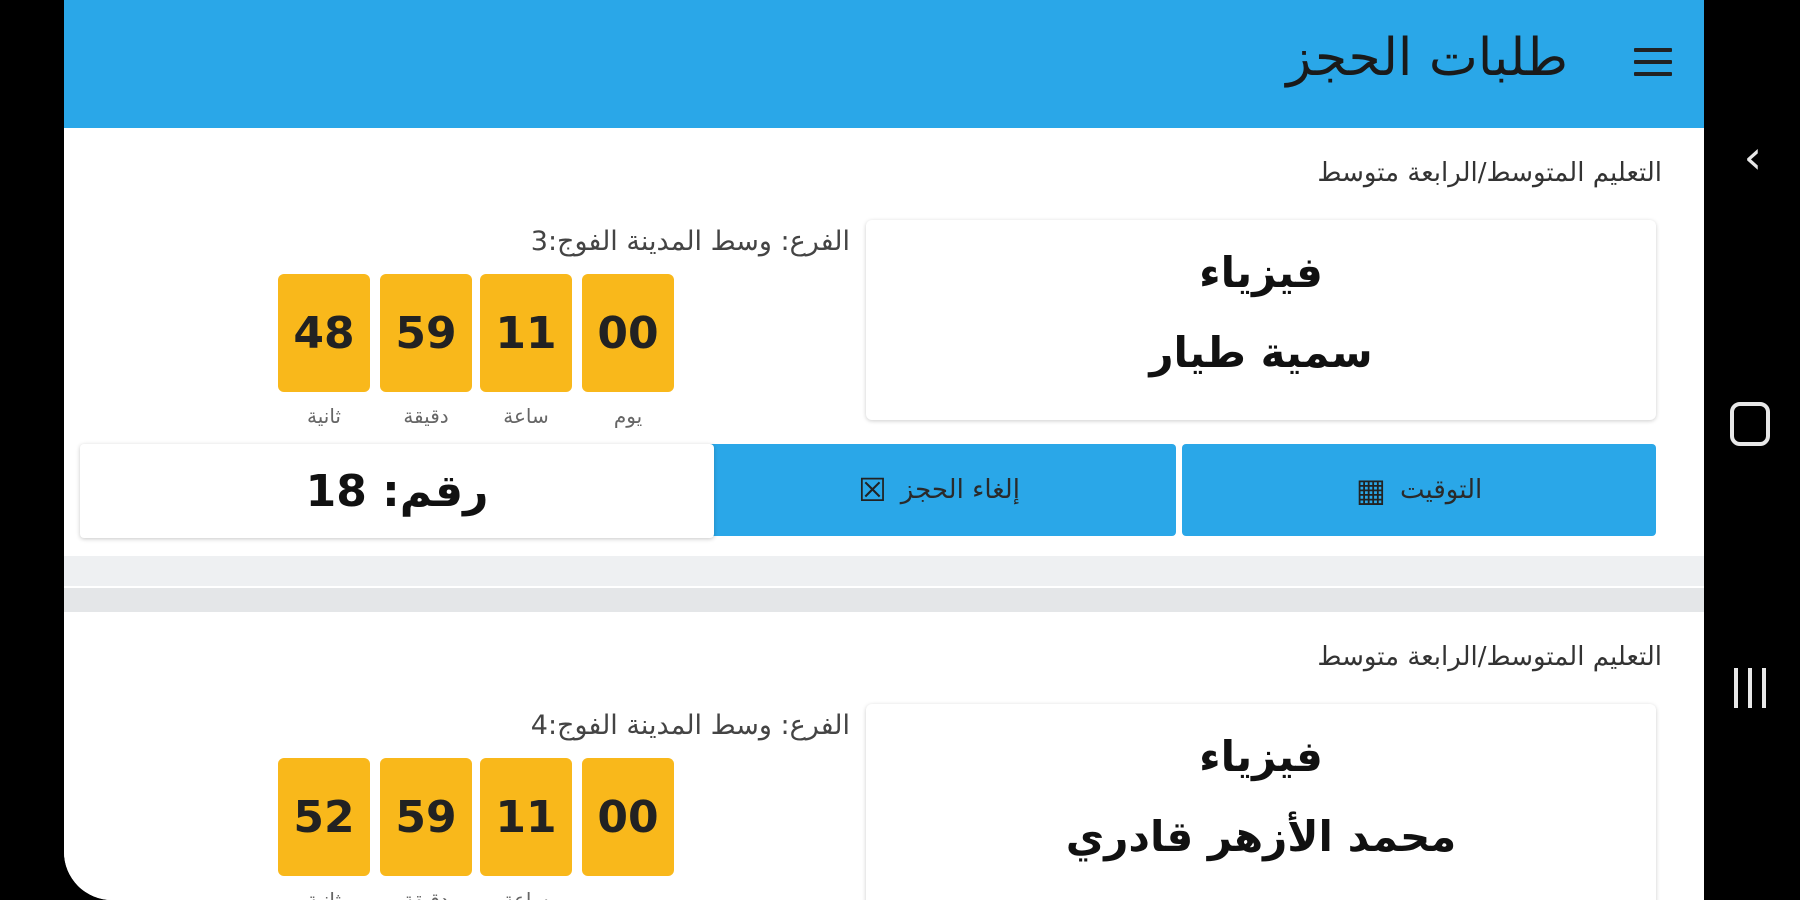 This screenshot has width=1800, height=900. Describe the element at coordinates (884, 571) in the screenshot. I see `card-footer` at that location.